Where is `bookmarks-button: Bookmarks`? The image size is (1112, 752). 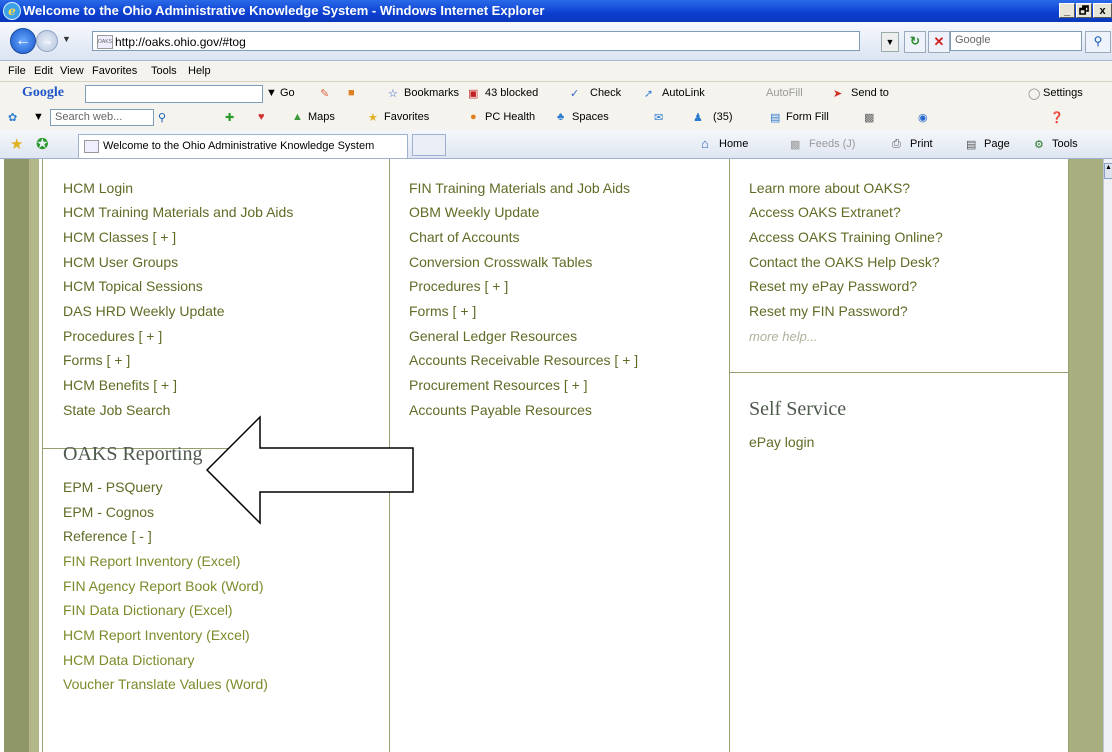
bookmarks-button: Bookmarks is located at coordinates (431, 93).